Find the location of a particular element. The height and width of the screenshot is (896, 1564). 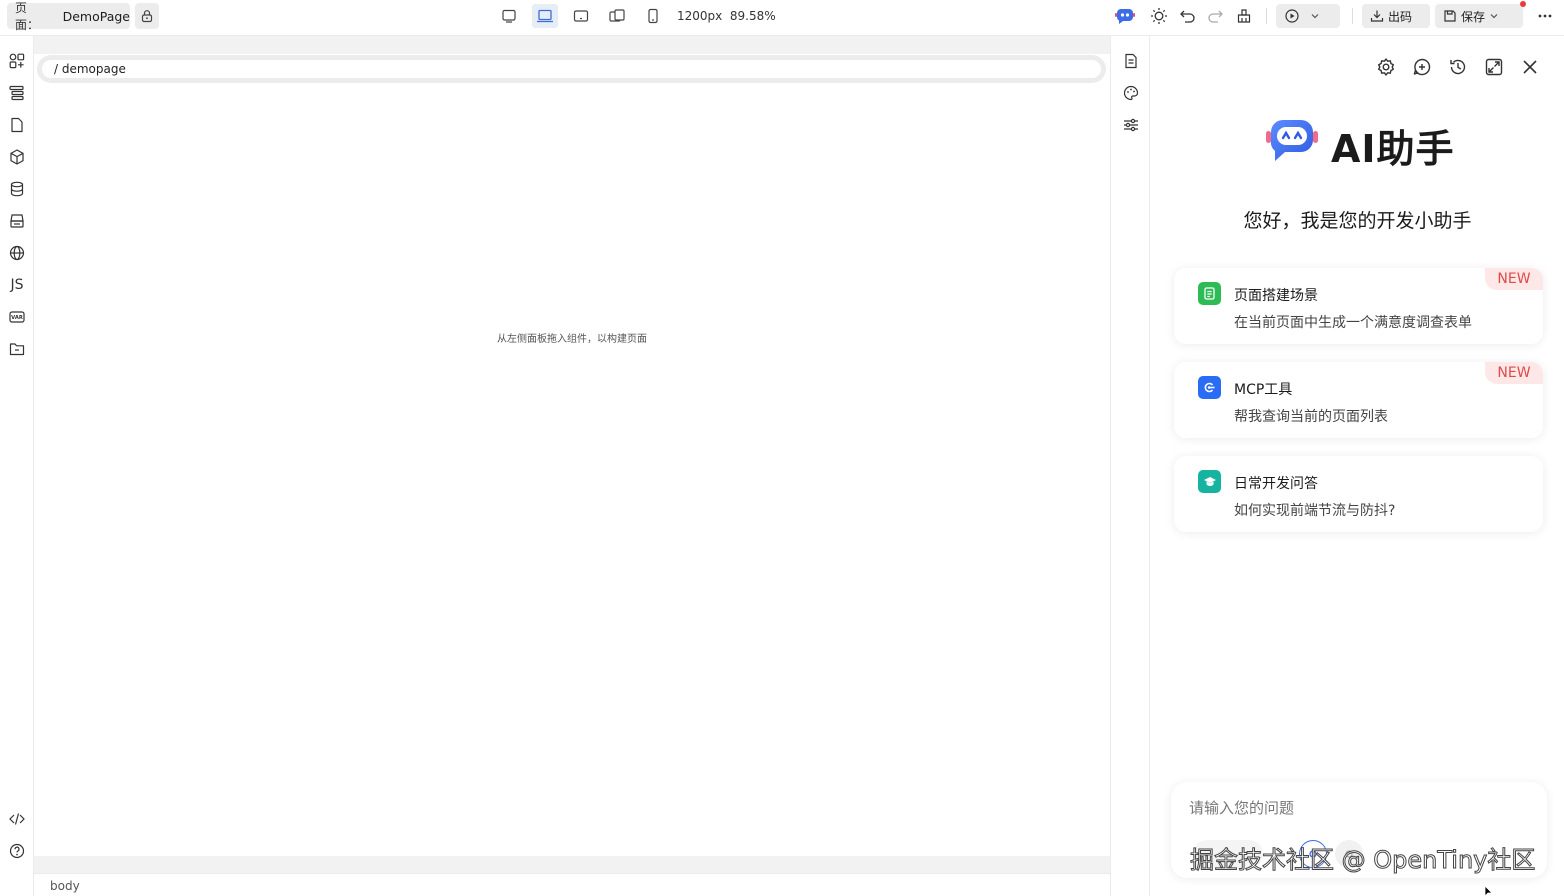

card-title: MCP工具 is located at coordinates (1263, 390).